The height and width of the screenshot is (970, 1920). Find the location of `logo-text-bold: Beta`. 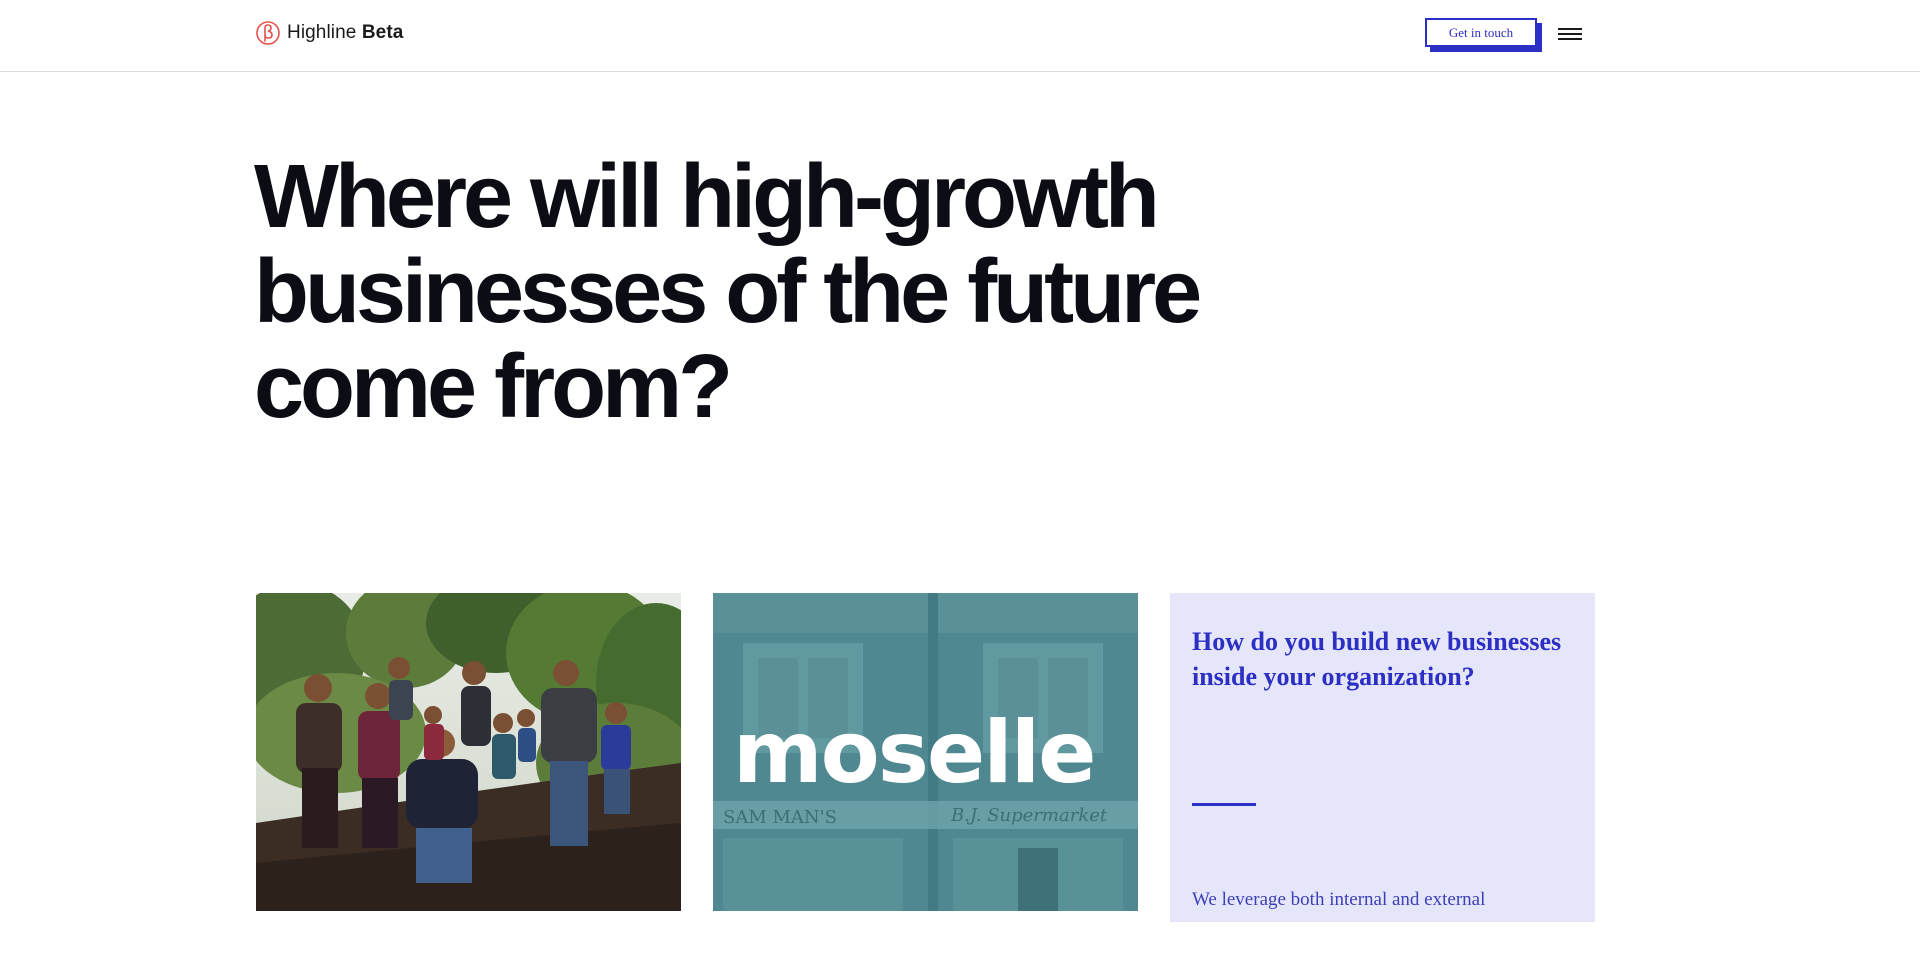

logo-text-bold: Beta is located at coordinates (382, 32).